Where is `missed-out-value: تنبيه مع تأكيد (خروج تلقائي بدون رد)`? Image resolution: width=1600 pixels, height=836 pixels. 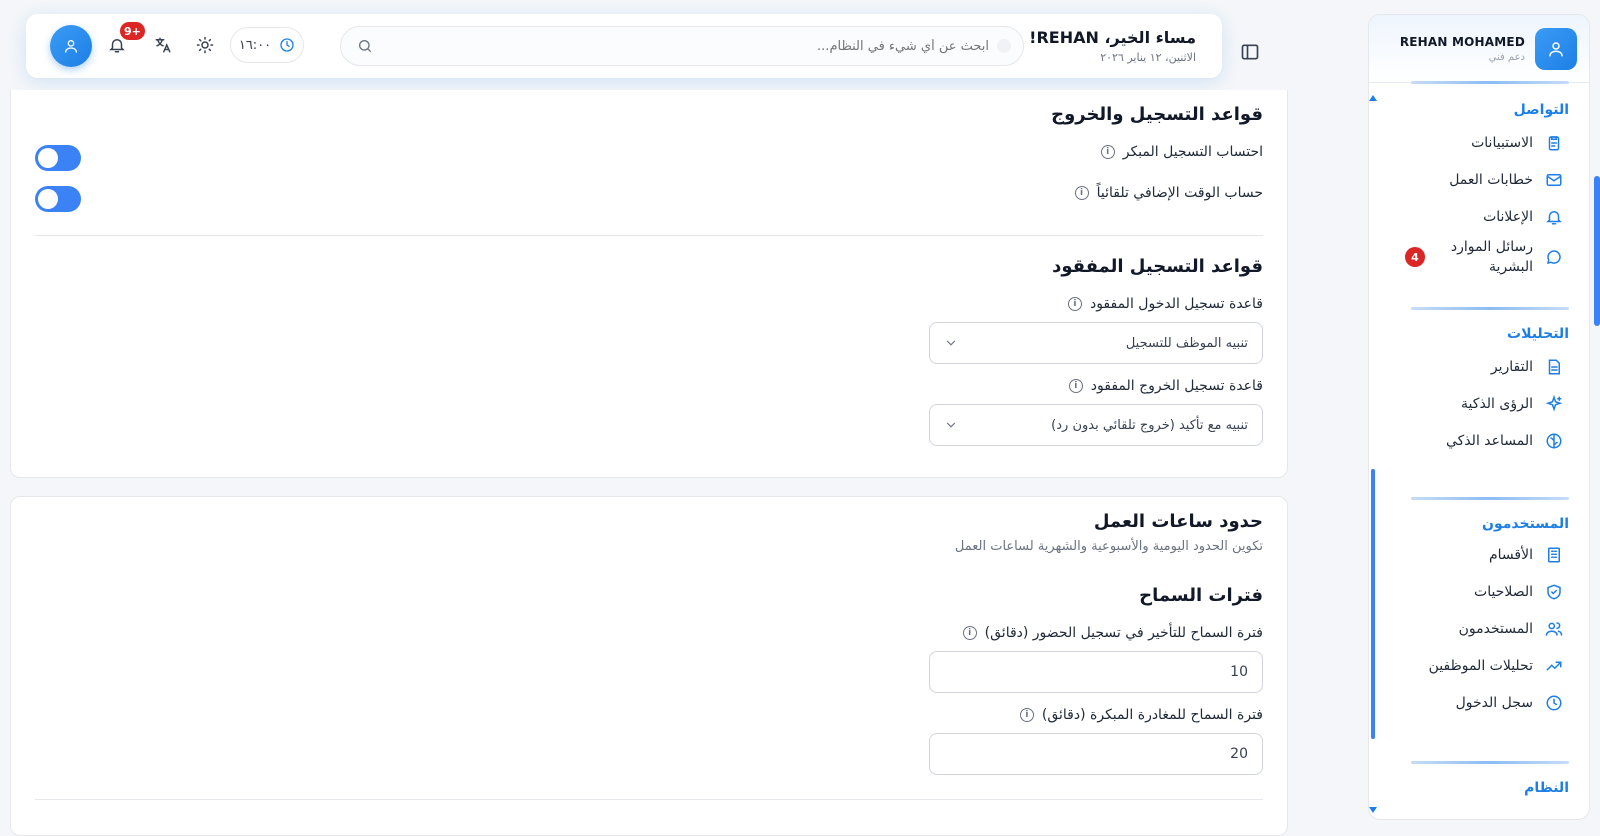
missed-out-value: تنبيه مع تأكيد (خروج تلقائي بدون رد) is located at coordinates (1149, 425).